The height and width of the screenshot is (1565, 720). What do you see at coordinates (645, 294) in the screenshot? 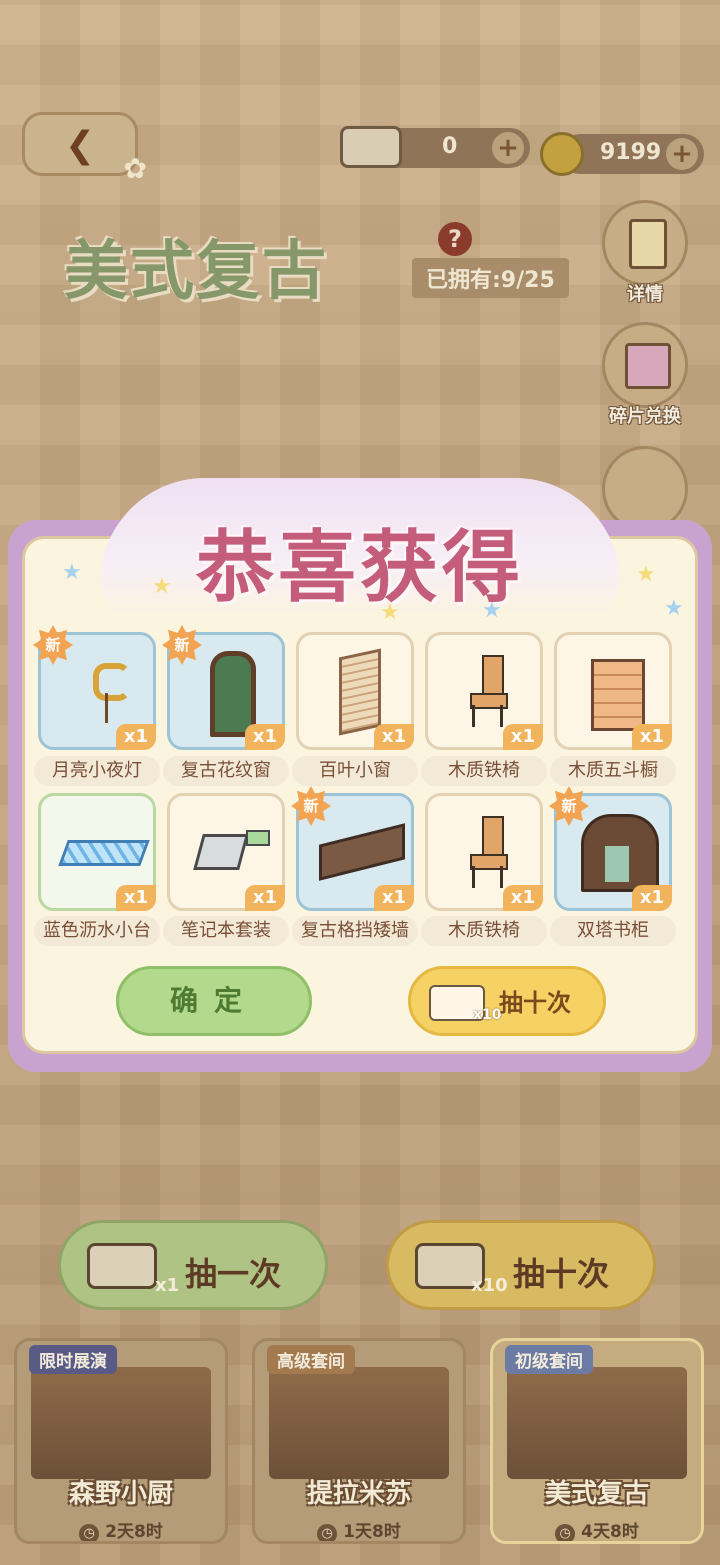
I see `details-label: 详情` at bounding box center [645, 294].